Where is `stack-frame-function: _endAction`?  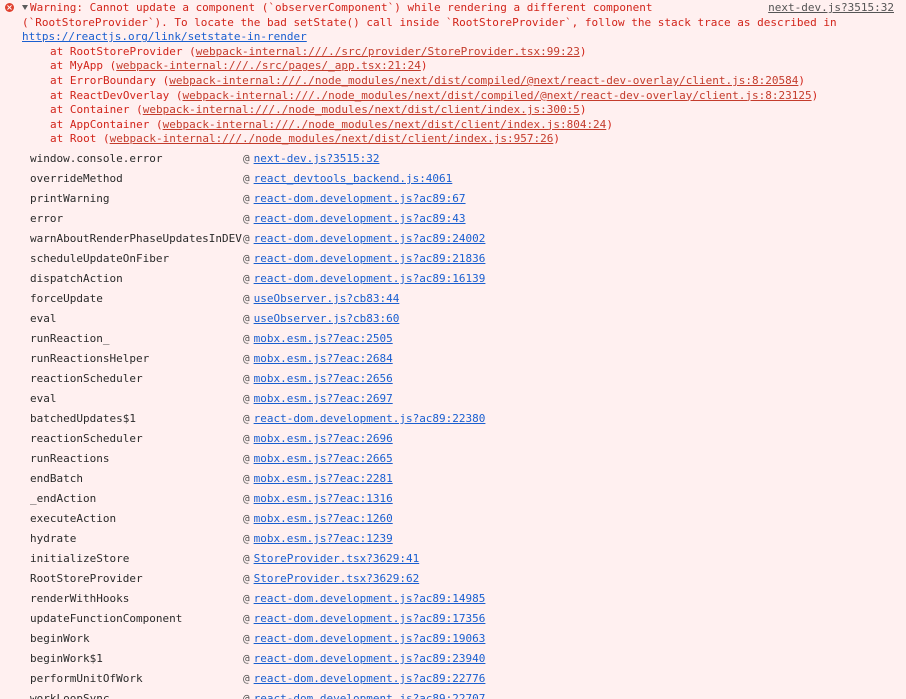
stack-frame-function: _endAction is located at coordinates (63, 498).